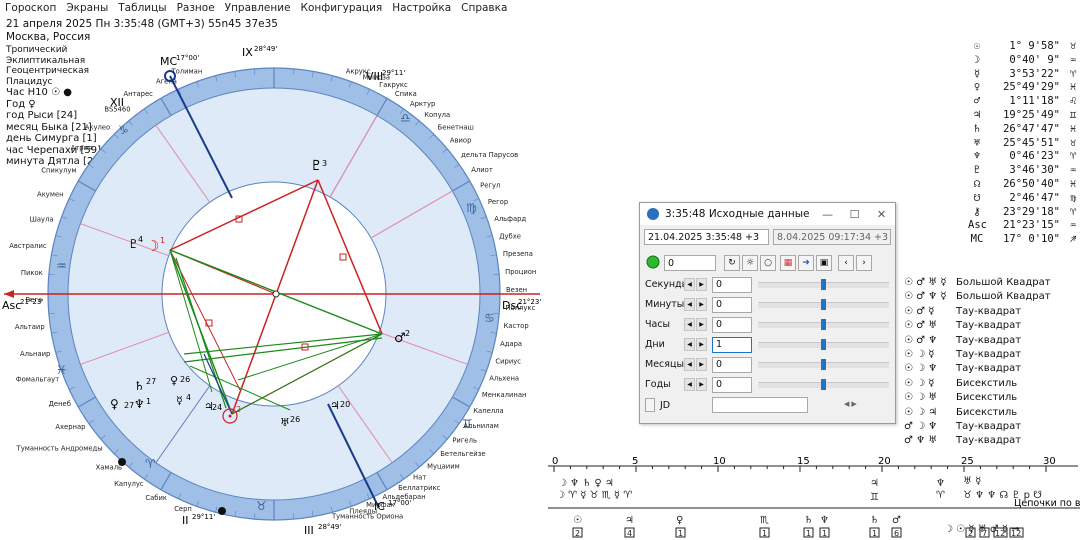 The height and width of the screenshot is (540, 1080). What do you see at coordinates (140, 239) in the screenshot?
I see `svg-text: 4` at bounding box center [140, 239].